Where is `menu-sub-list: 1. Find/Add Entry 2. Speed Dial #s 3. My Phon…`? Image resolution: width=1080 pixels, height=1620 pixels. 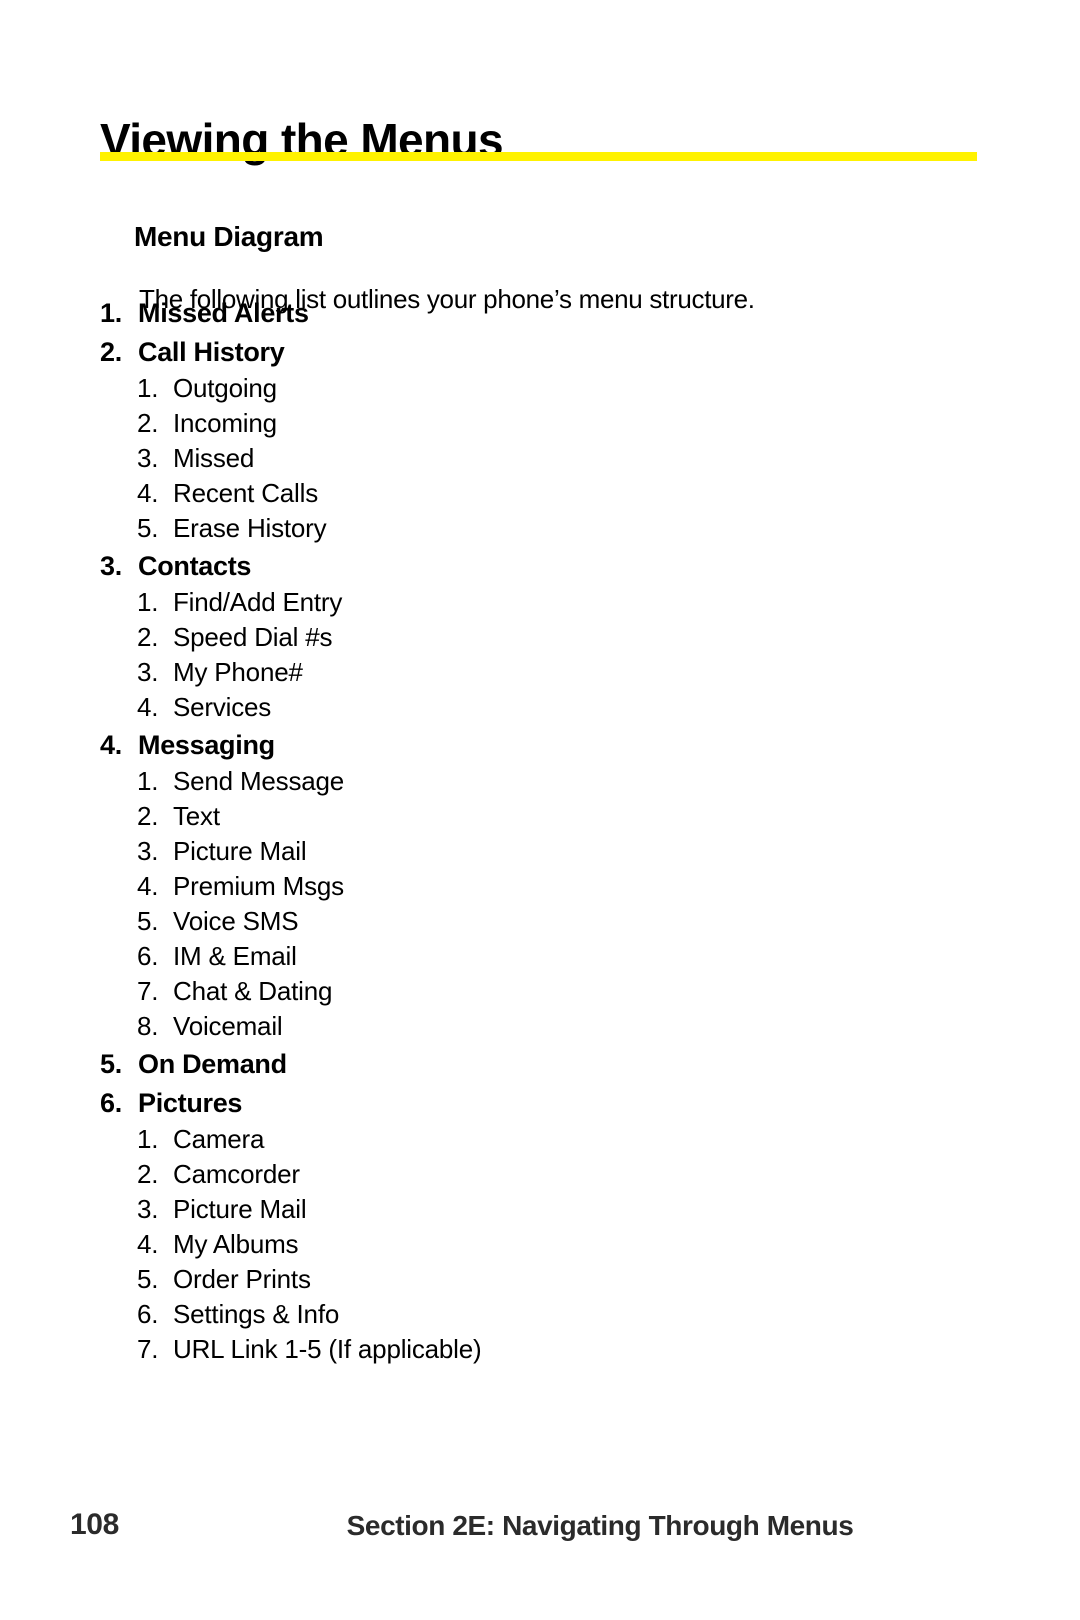 menu-sub-list: 1. Find/Add Entry 2. Speed Dial #s 3. My Phon… is located at coordinates (540, 654).